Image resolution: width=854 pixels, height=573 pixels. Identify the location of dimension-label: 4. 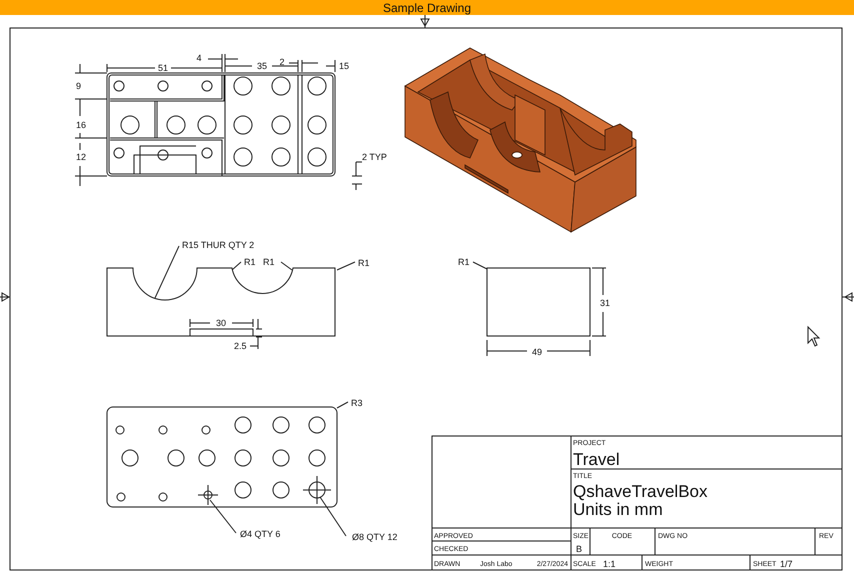
(199, 58).